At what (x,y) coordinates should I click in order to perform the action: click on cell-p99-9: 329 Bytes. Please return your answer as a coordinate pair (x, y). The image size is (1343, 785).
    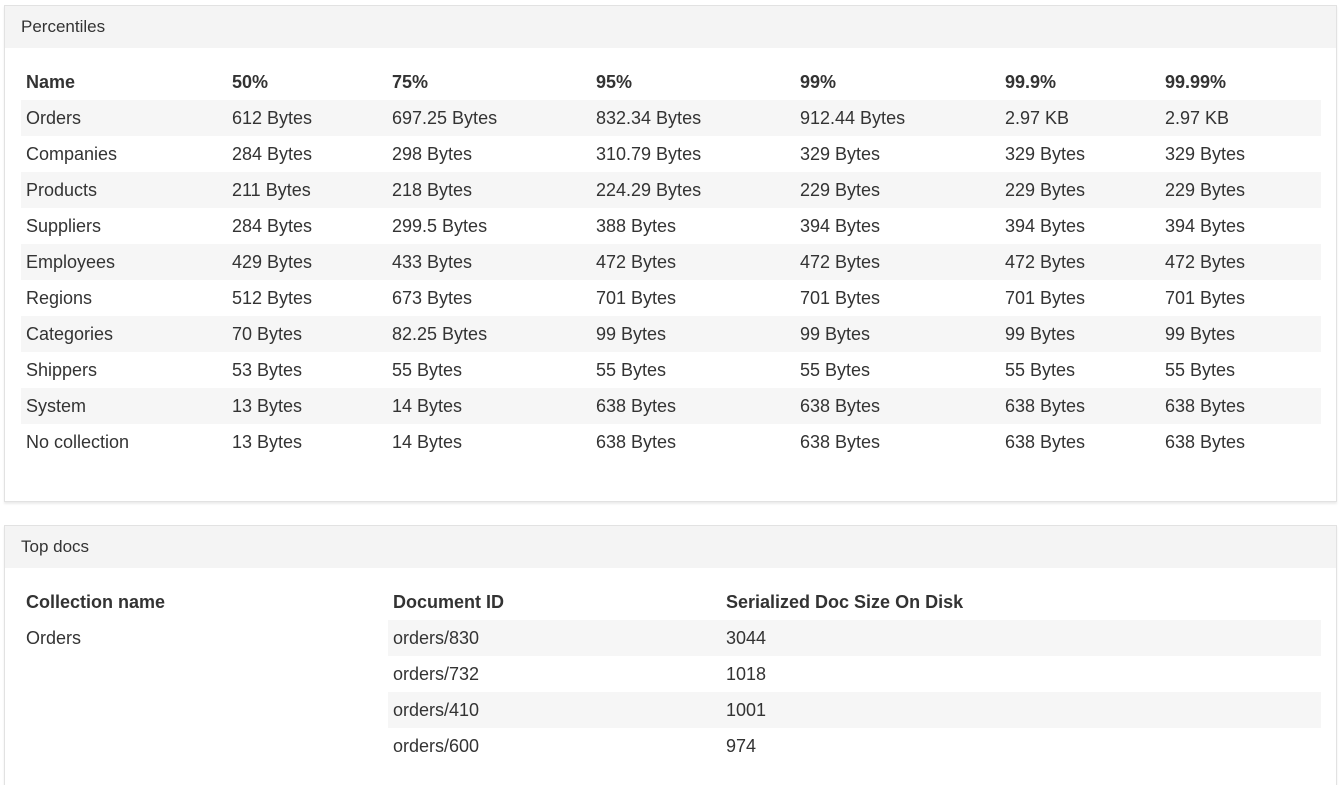
    Looking at the image, I should click on (1045, 153).